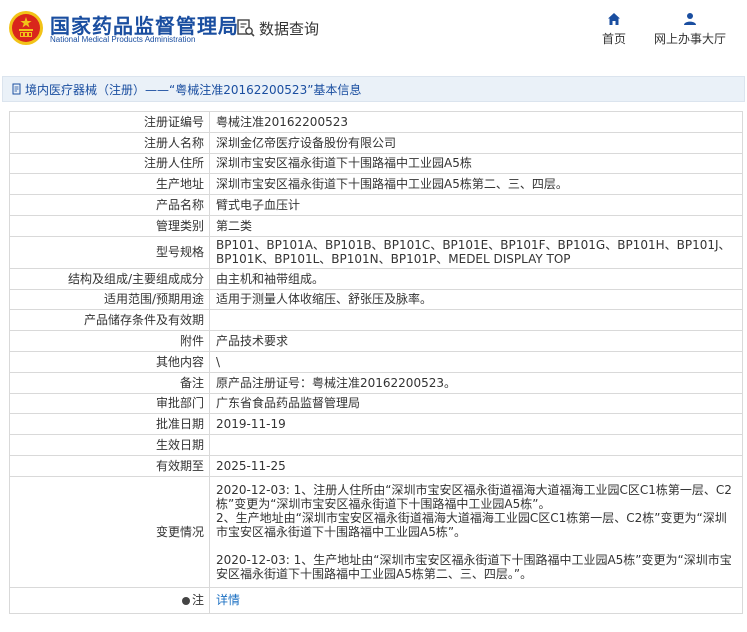 The height and width of the screenshot is (632, 747). I want to click on table-row: 适用范围/预期用途 适用于测量人体收缩压、舒张压及脉率。, so click(376, 299).